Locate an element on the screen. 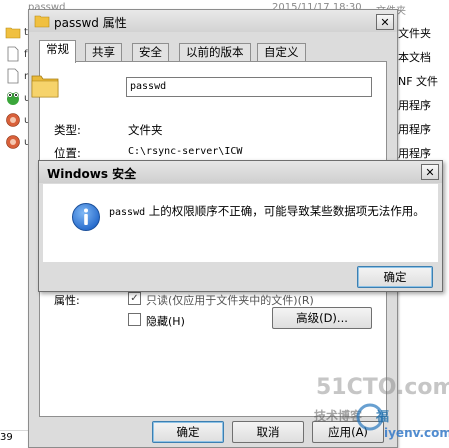  tab-customize: 自定义 is located at coordinates (281, 52).